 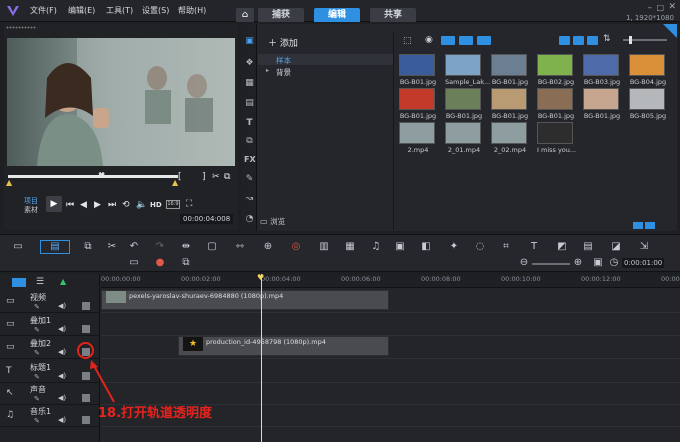 What do you see at coordinates (418, 141) in the screenshot?
I see `media-thumbnail: 2.mp4` at bounding box center [418, 141].